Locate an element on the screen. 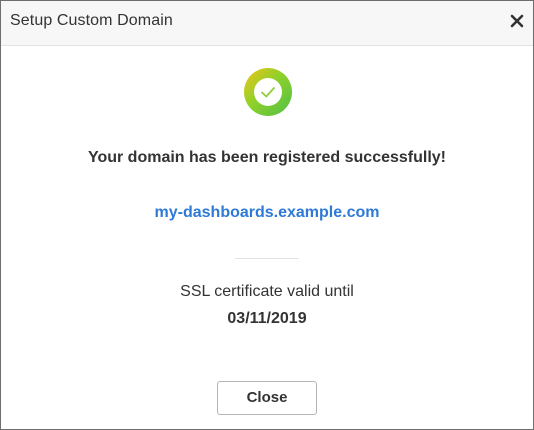 The image size is (534, 430). dialog-title: Setup Custom Domain is located at coordinates (91, 20).